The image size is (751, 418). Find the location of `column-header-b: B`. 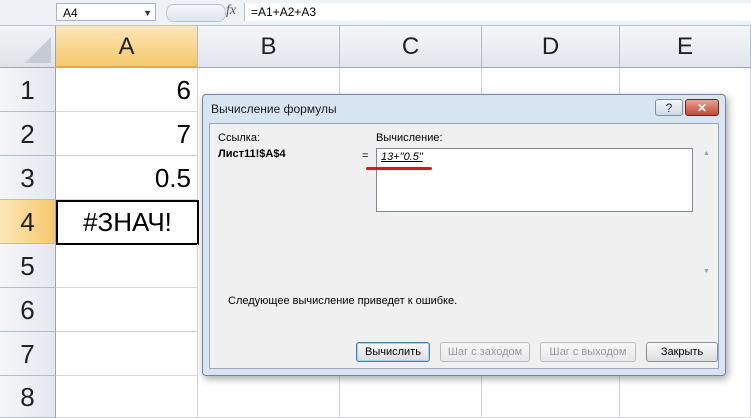

column-header-b: B is located at coordinates (269, 47).